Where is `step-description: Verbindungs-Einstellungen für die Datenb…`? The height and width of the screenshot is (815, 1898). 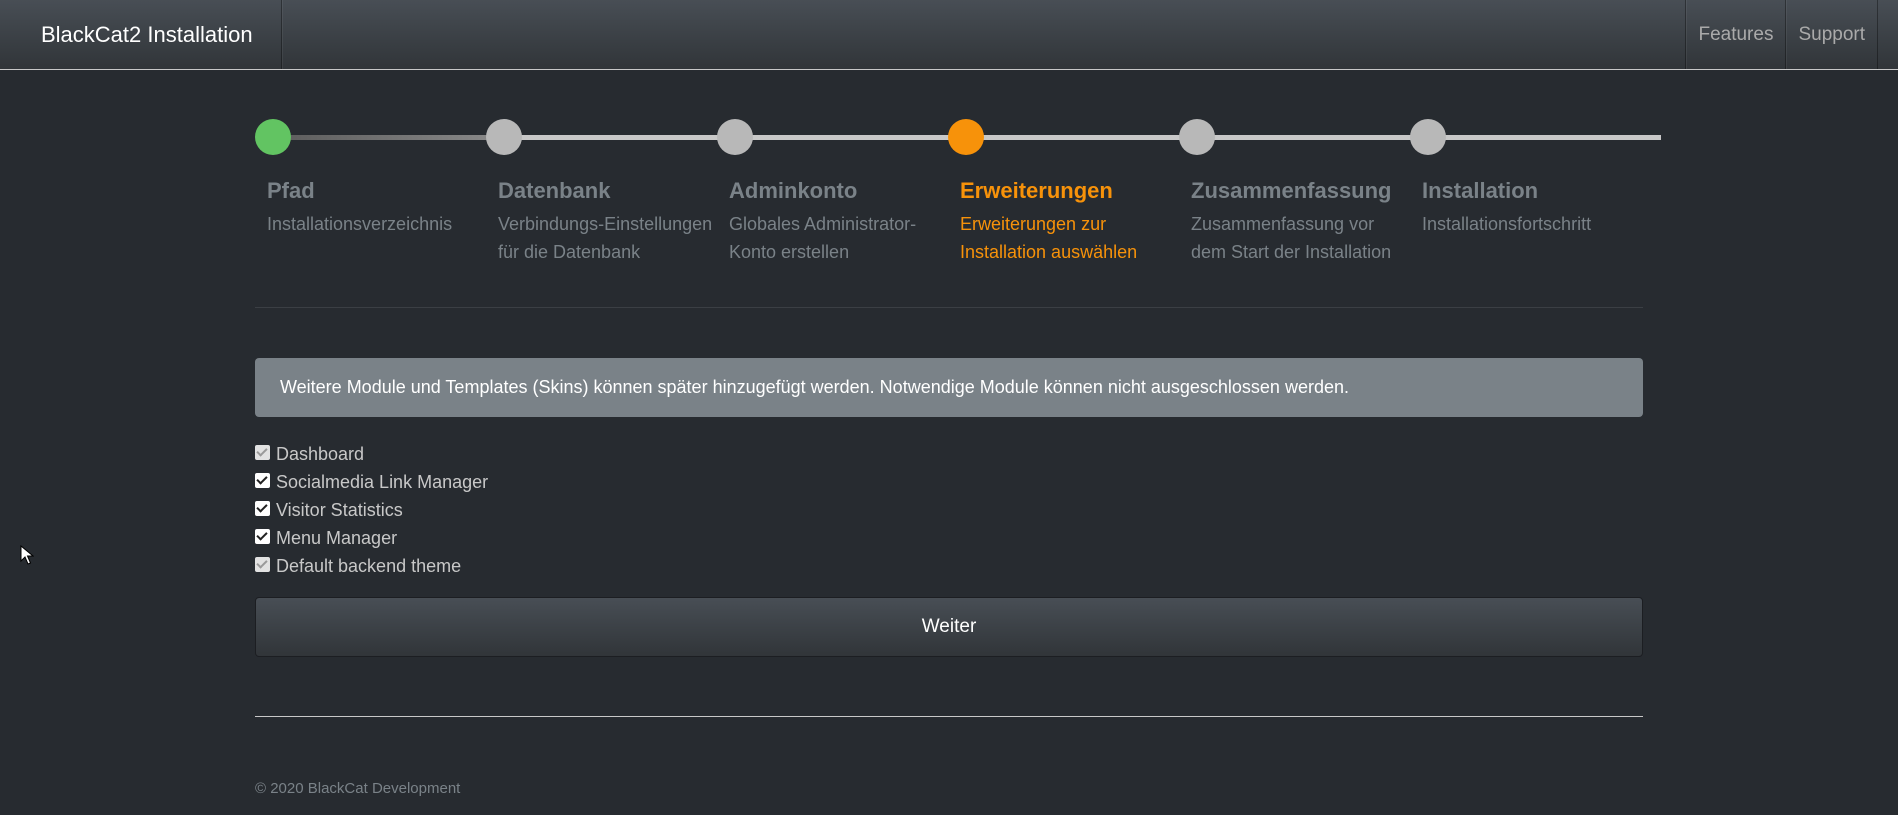
step-description: Verbindungs-Einstellungen für die Datenb… is located at coordinates (605, 238).